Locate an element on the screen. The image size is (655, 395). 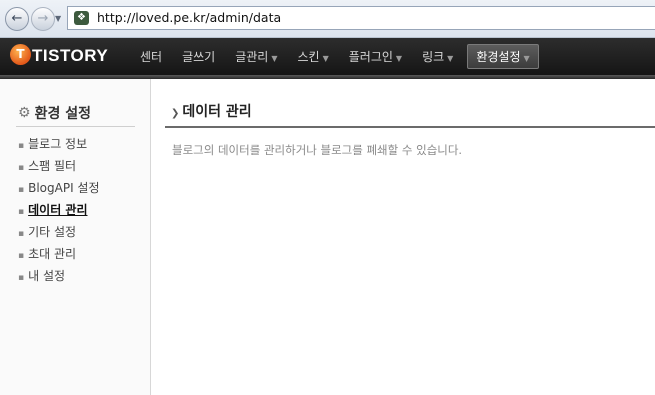
browser-toolbar: ← → ▼ ❖ http://loved.pe.kr/admin/data is located at coordinates (327, 19).